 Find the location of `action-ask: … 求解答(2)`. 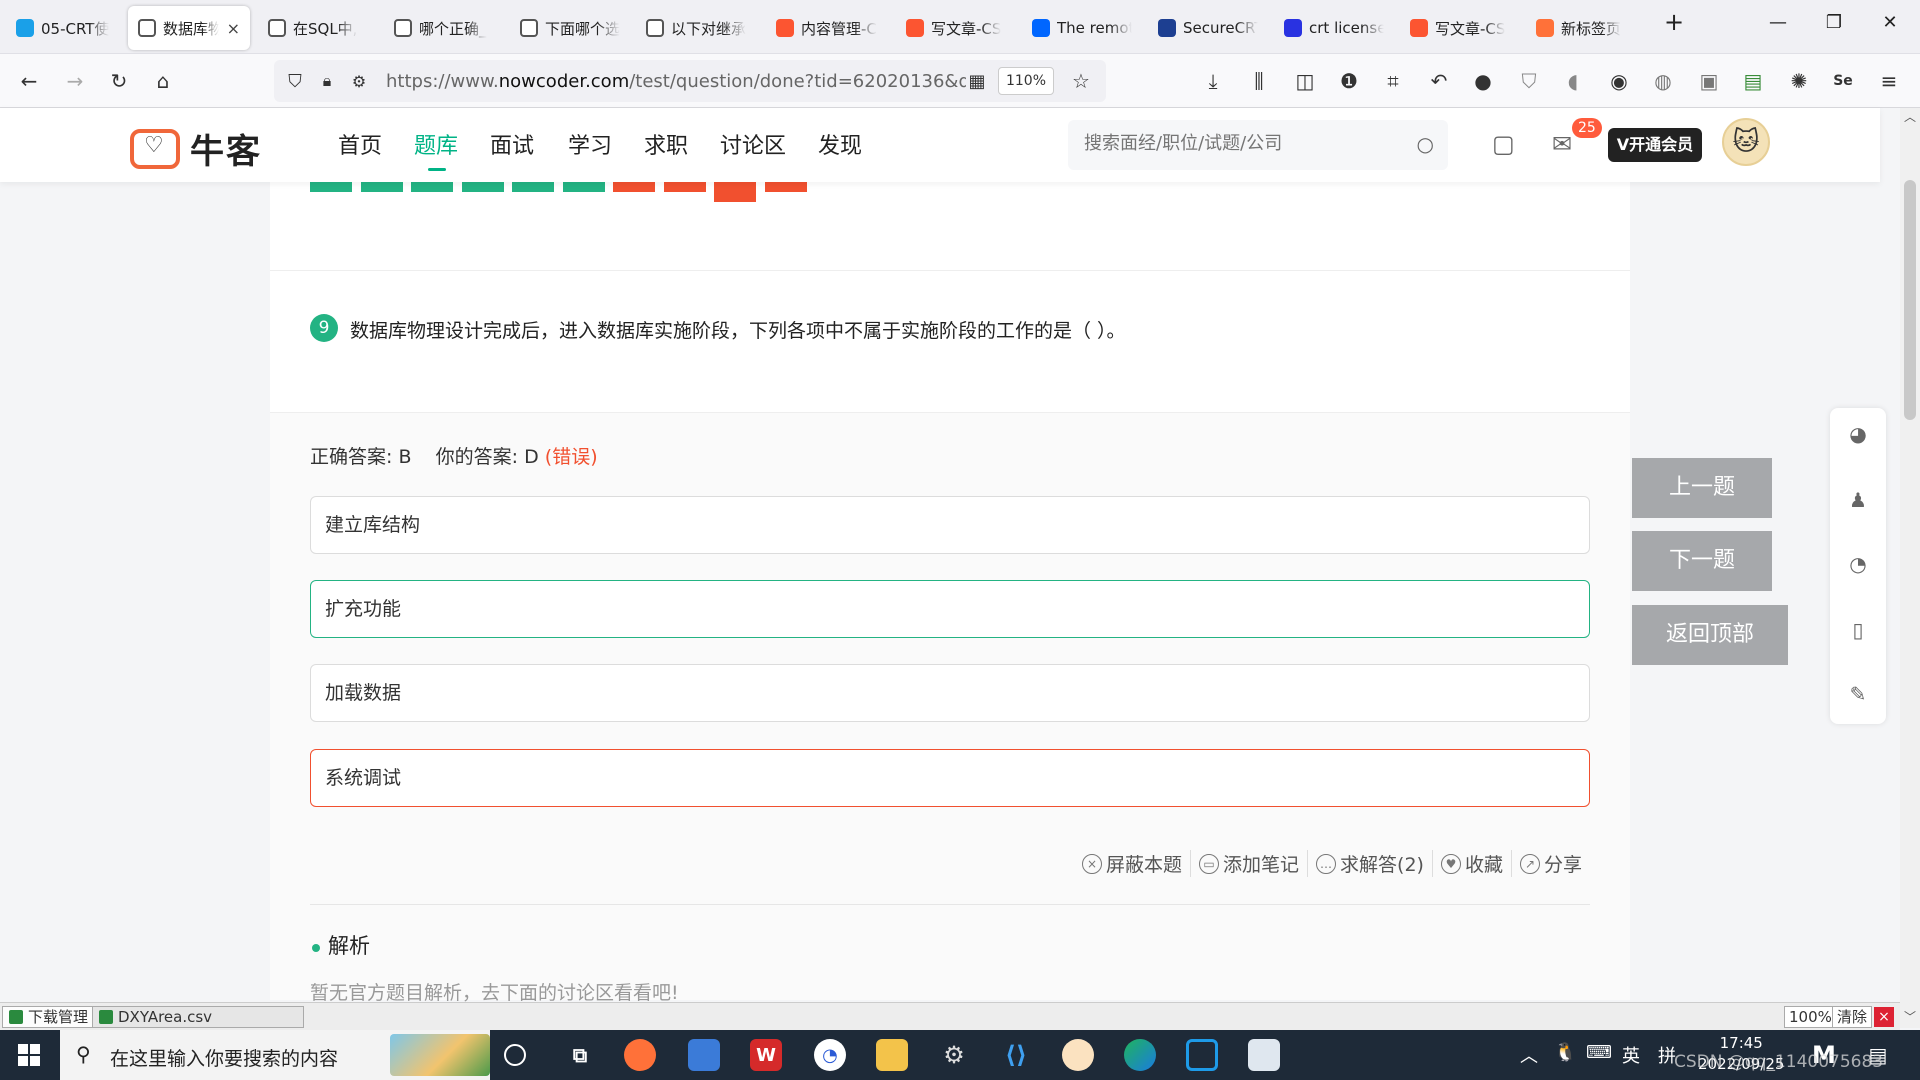

action-ask: … 求解答(2) is located at coordinates (1369, 863).